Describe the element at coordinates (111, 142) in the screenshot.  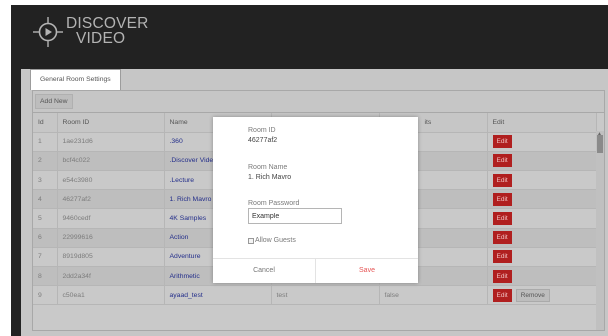
I see `cell-room-id: 1ae231d6` at that location.